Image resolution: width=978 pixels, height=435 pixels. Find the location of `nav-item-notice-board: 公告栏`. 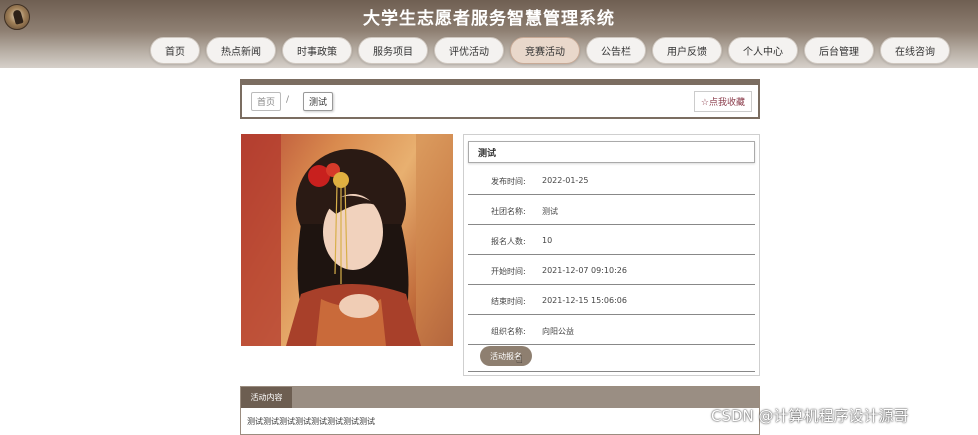

nav-item-notice-board: 公告栏 is located at coordinates (616, 50).